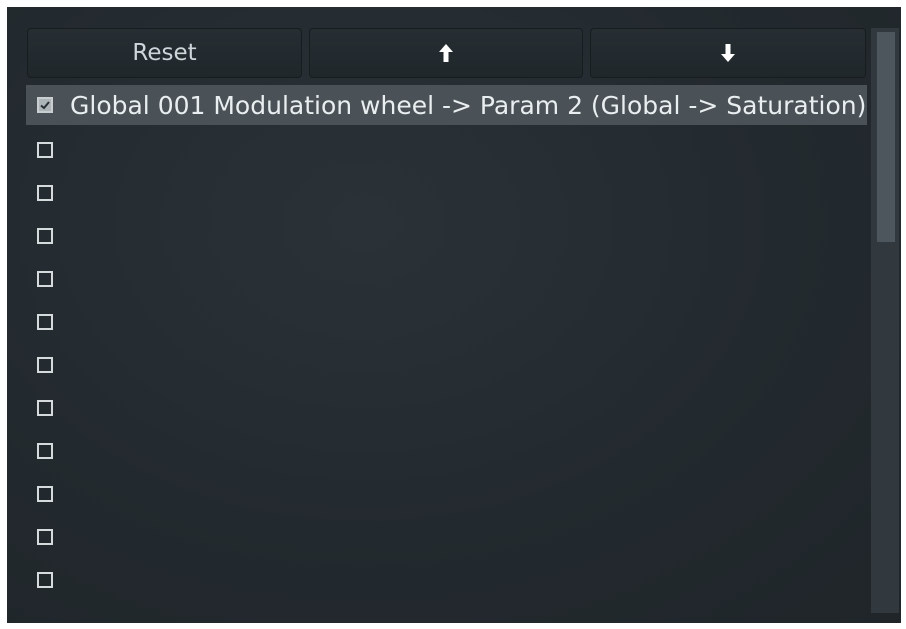 Image resolution: width=906 pixels, height=629 pixels. I want to click on move-up-button, so click(446, 53).